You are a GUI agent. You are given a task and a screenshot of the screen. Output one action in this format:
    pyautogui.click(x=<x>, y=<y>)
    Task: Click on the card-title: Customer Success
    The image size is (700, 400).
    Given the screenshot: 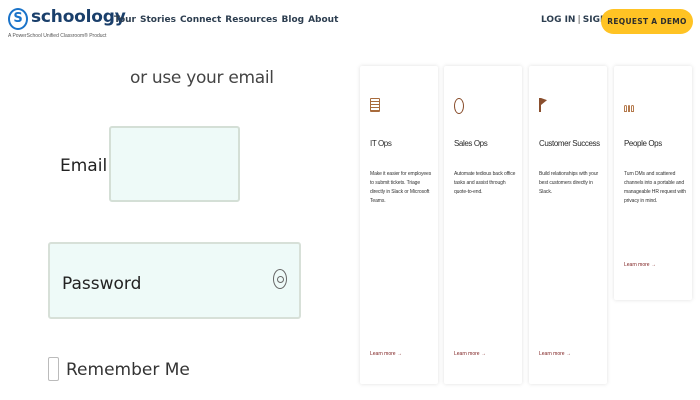 What is the action you would take?
    pyautogui.click(x=569, y=143)
    